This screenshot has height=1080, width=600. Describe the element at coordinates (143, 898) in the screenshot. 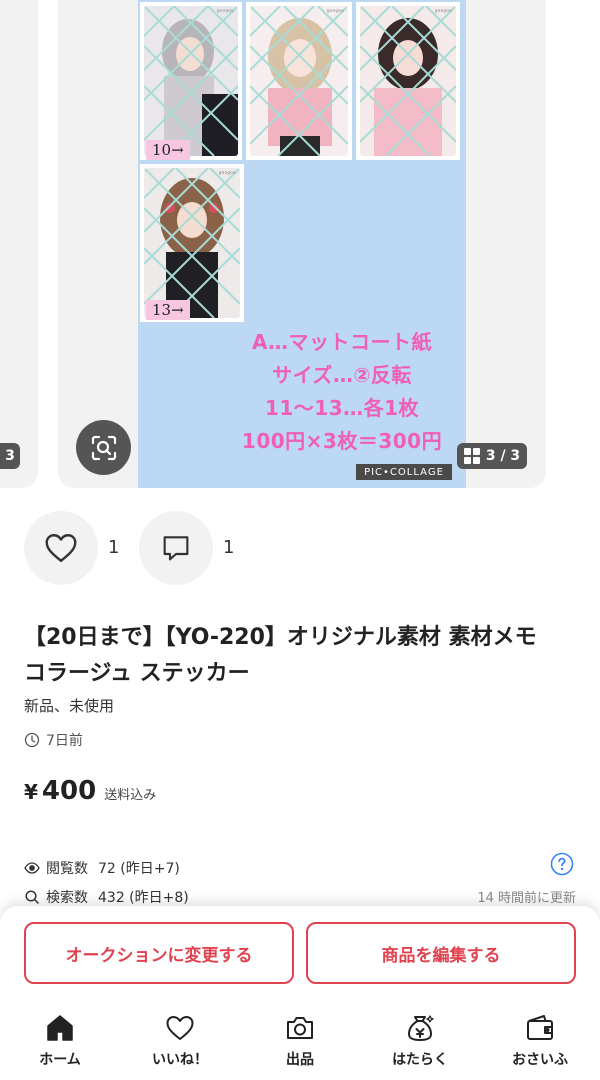

I see `search-value: 432 (昨日+8)` at that location.